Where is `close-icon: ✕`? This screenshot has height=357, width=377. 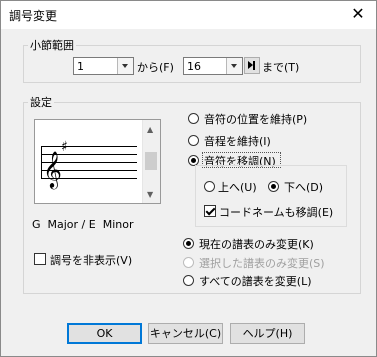
close-icon: ✕ is located at coordinates (358, 14).